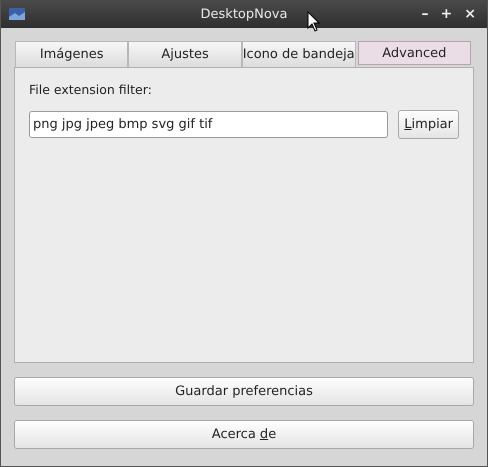 This screenshot has height=467, width=488. What do you see at coordinates (299, 54) in the screenshot?
I see `tab: Icono de bandeja` at bounding box center [299, 54].